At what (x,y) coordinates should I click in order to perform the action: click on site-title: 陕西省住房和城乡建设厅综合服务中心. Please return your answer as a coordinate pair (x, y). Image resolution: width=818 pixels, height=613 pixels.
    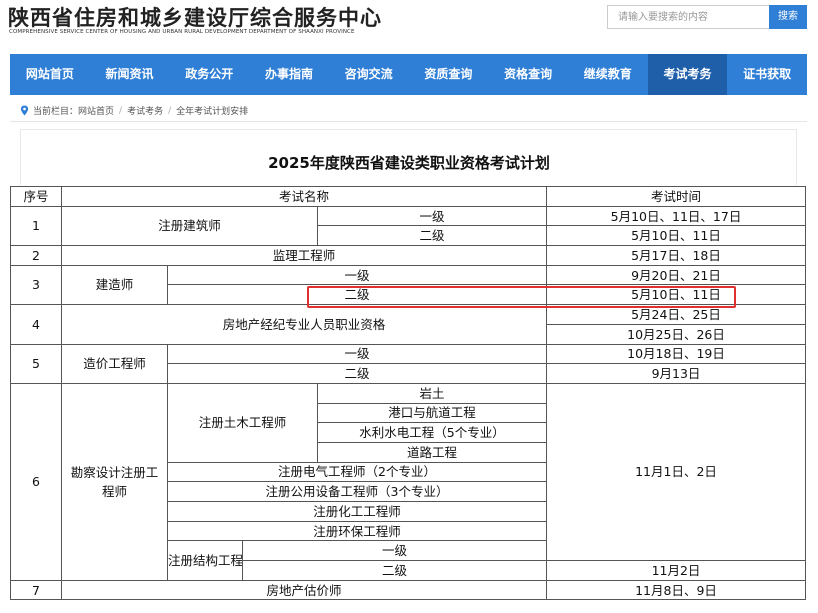
    Looking at the image, I should click on (195, 17).